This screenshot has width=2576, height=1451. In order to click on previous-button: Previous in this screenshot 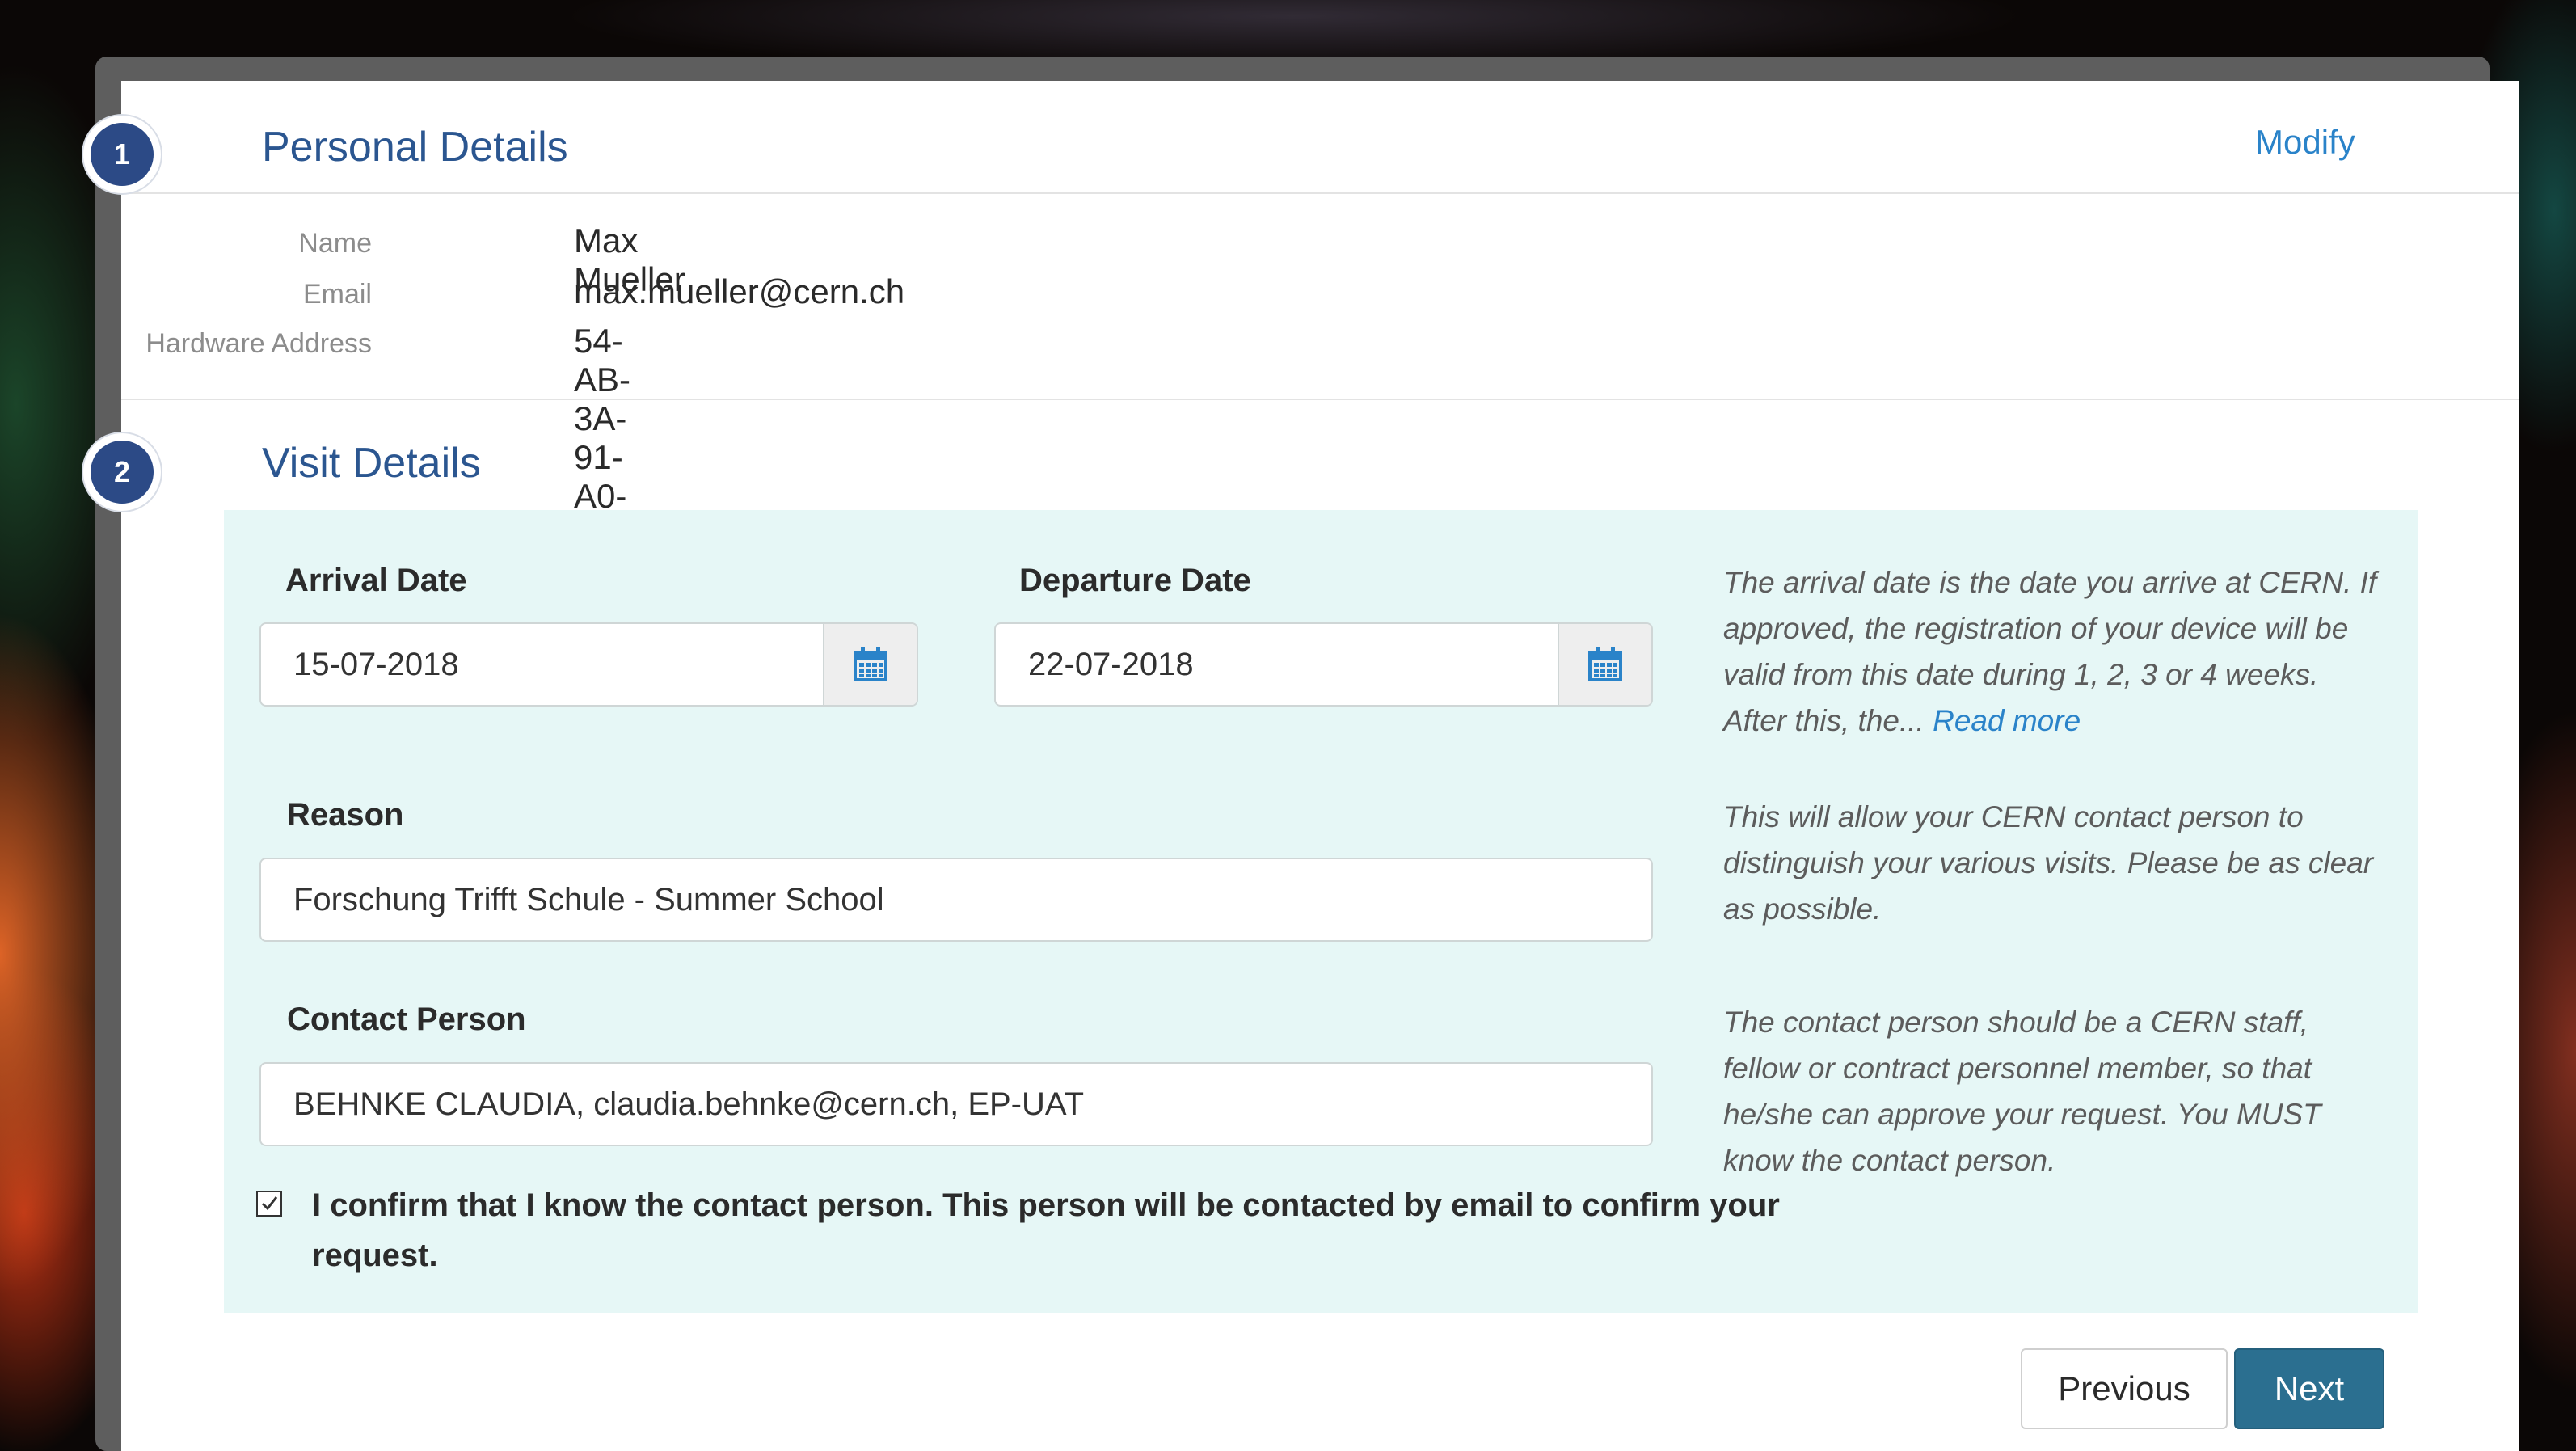, I will do `click(2124, 1389)`.